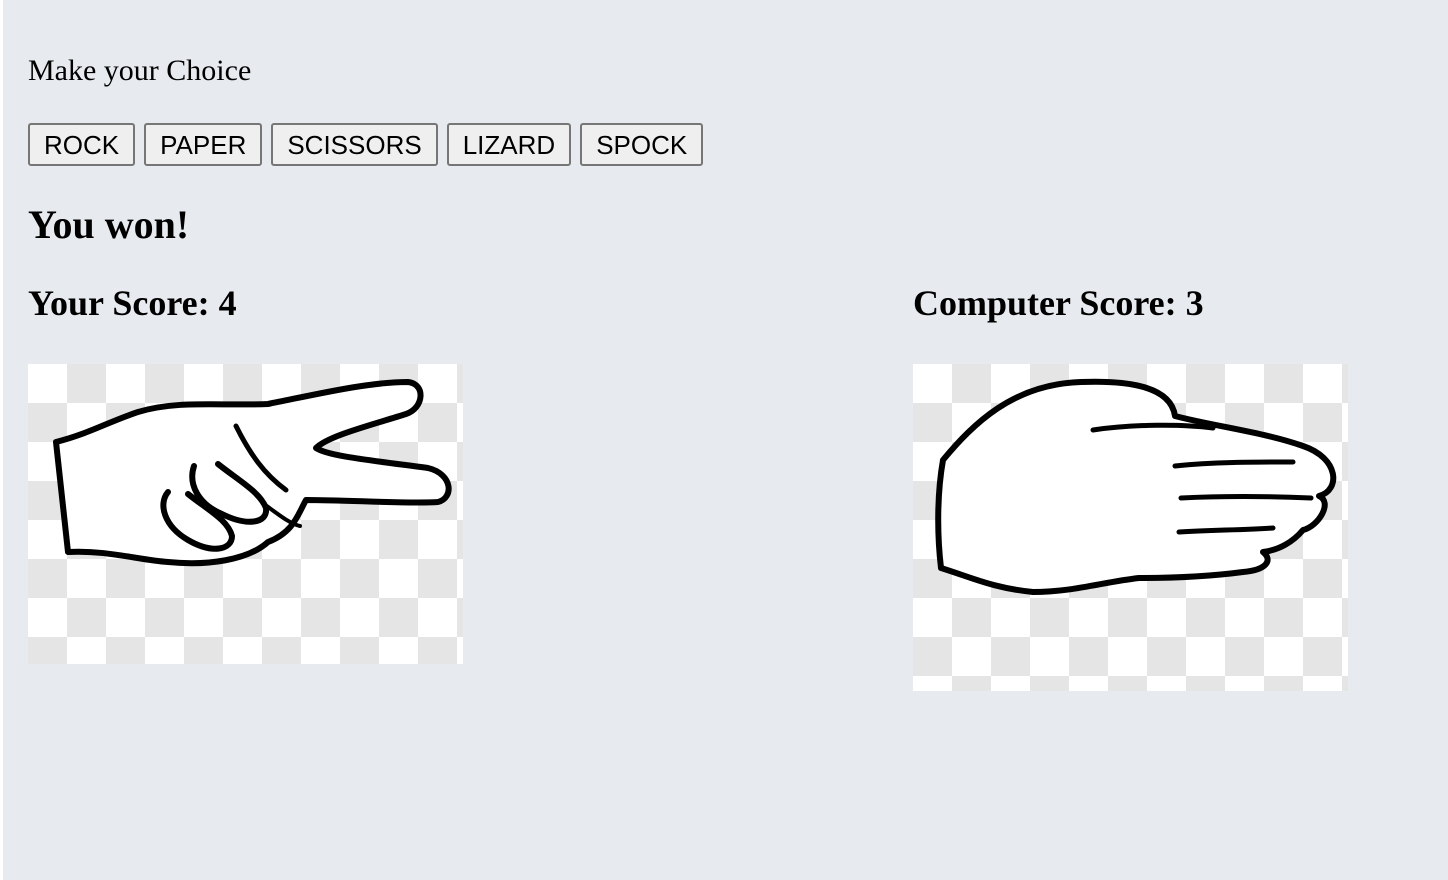 This screenshot has height=880, width=1448. I want to click on paper-hand-icon, so click(1136, 486).